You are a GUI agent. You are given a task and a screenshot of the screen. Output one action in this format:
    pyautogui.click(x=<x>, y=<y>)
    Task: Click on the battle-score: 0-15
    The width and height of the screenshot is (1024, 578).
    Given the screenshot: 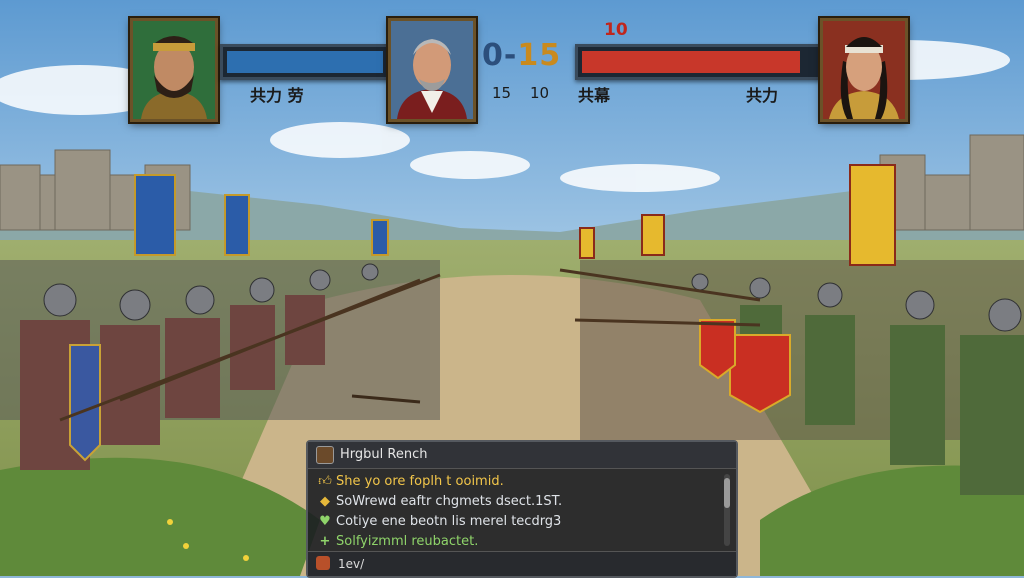 What is the action you would take?
    pyautogui.click(x=521, y=55)
    